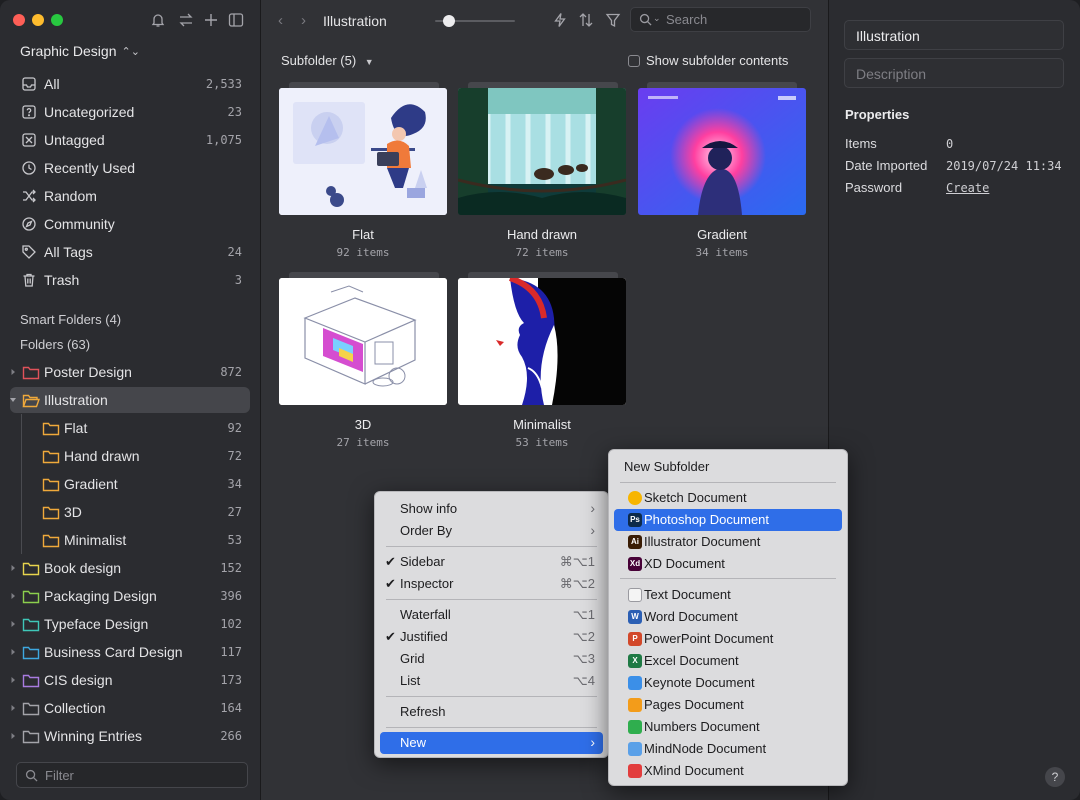 The image size is (1080, 800). I want to click on back-button: ‹, so click(280, 20).